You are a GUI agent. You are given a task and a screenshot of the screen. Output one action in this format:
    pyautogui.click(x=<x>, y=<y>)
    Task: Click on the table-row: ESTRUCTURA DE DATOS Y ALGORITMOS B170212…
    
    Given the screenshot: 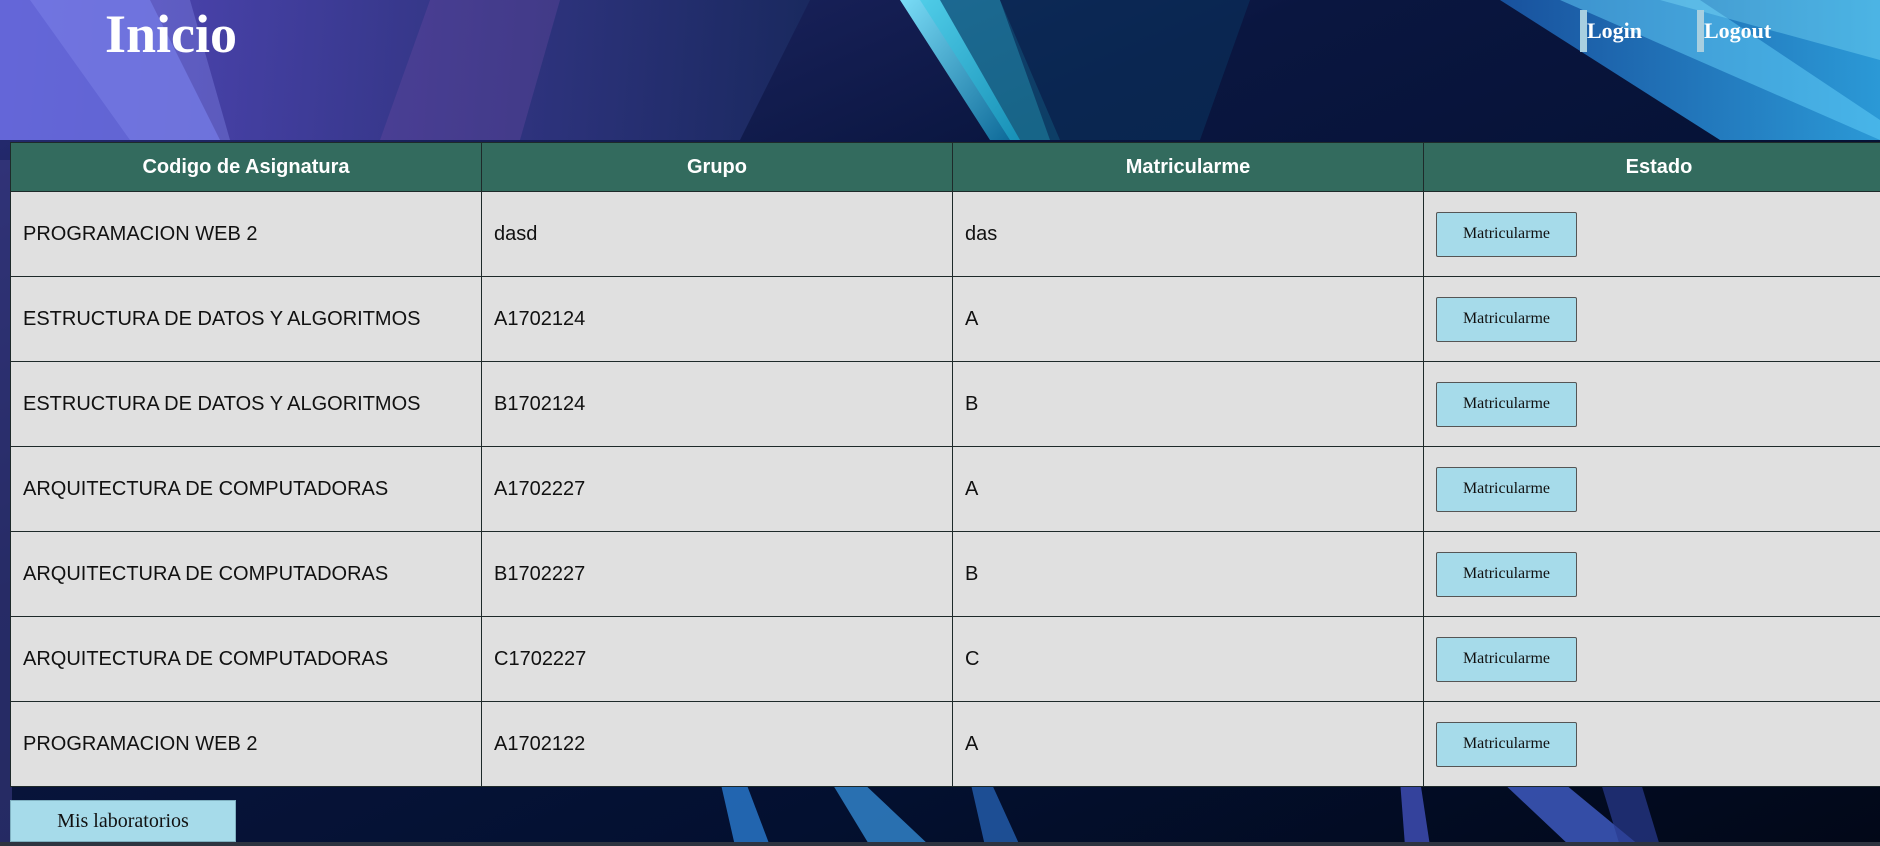 What is the action you would take?
    pyautogui.click(x=945, y=404)
    